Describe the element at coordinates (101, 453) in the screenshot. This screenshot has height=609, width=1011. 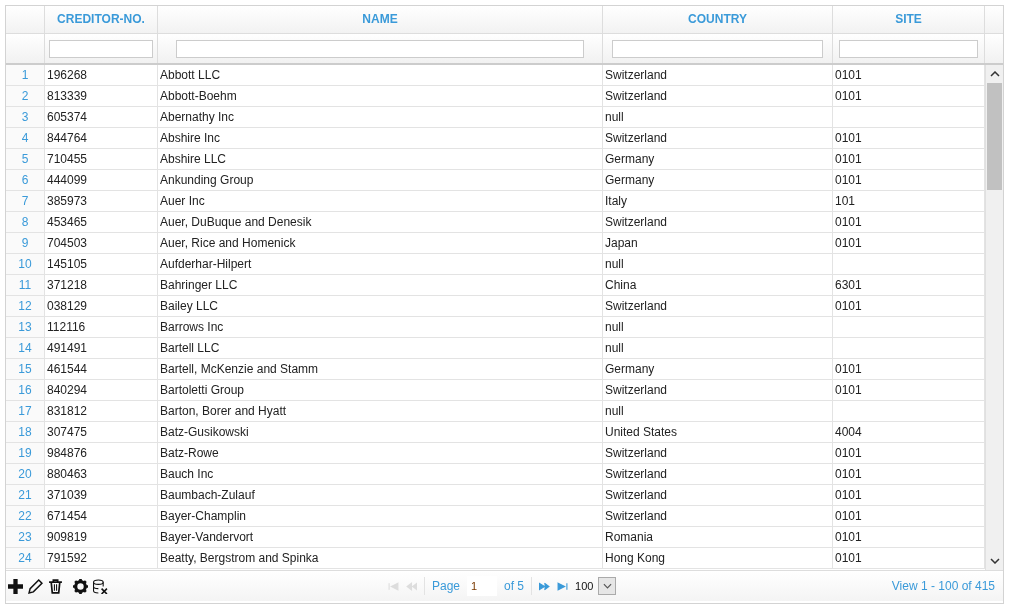
I see `table-cell: 984876` at that location.